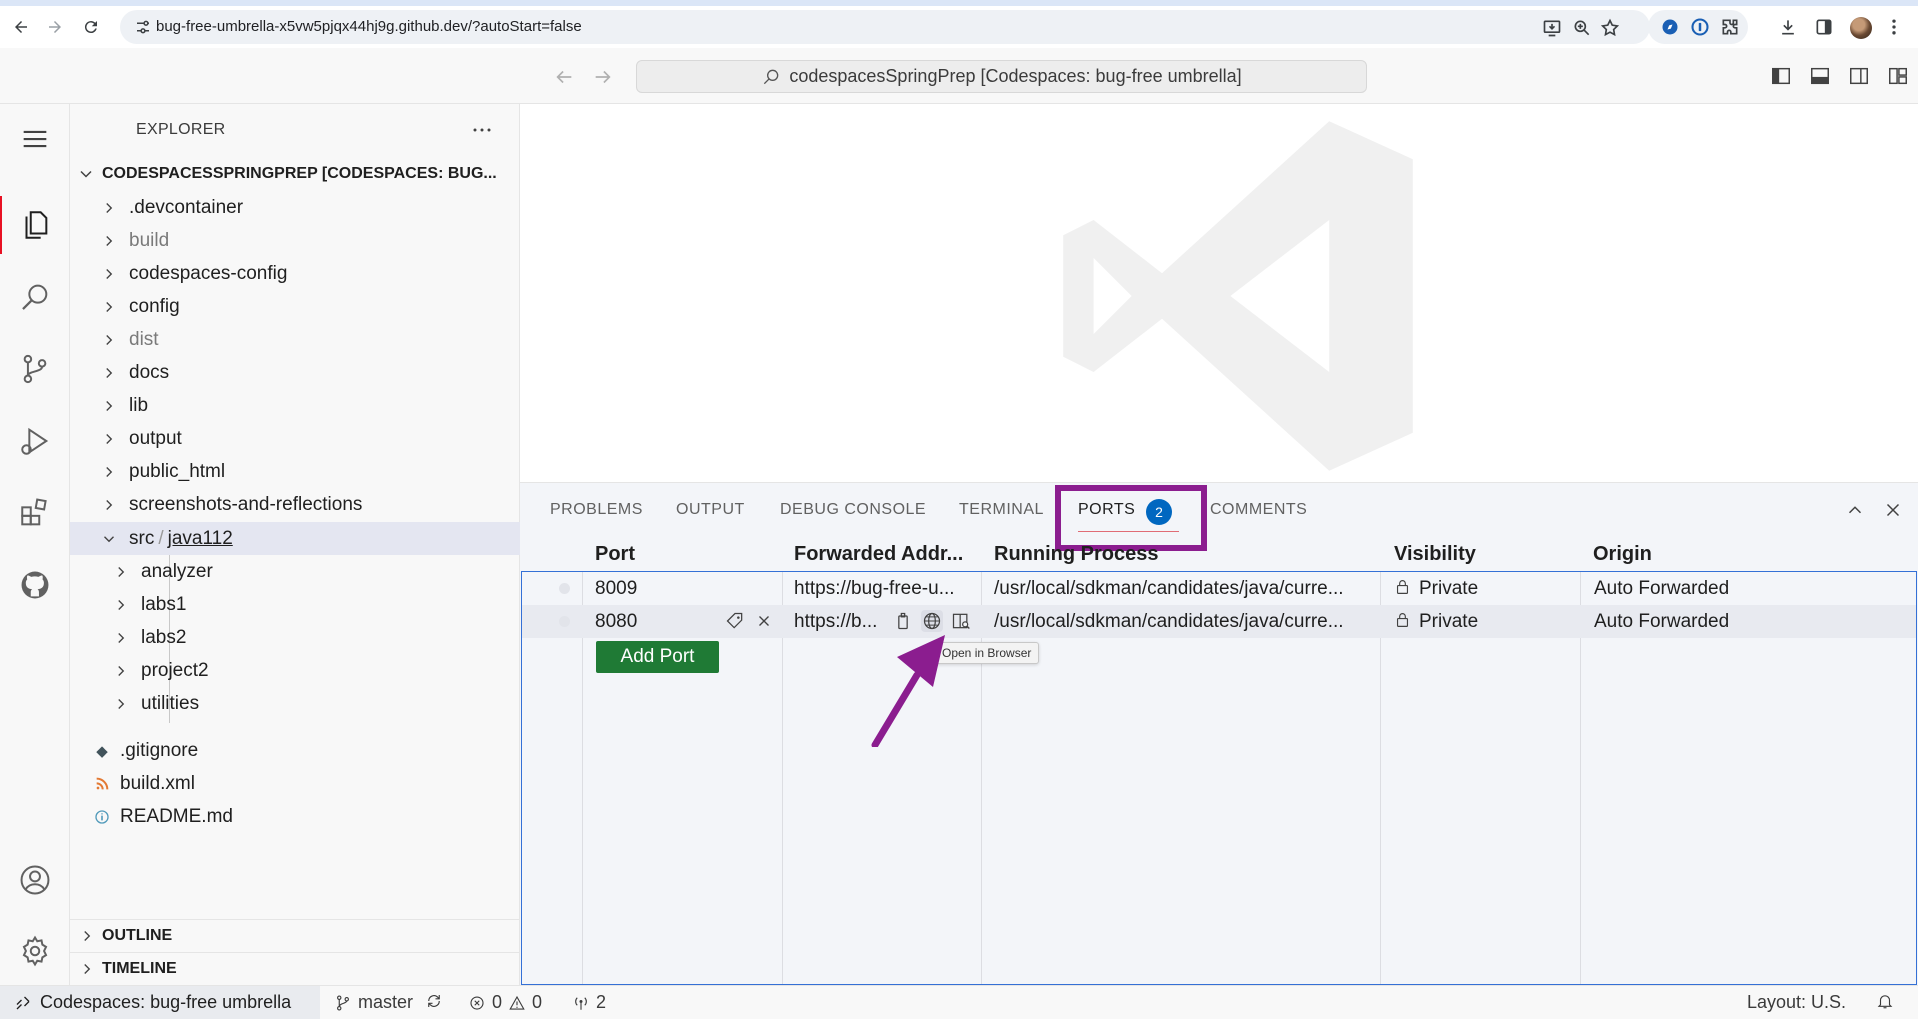  What do you see at coordinates (373, 1002) in the screenshot?
I see `branch-indicator: master` at bounding box center [373, 1002].